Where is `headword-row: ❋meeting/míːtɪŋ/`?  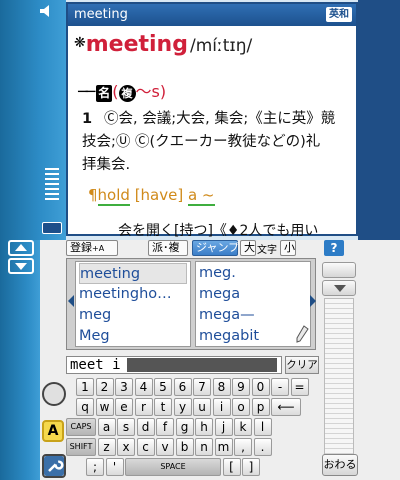
headword-row: ❋meeting/míːtɪŋ/ is located at coordinates (163, 44).